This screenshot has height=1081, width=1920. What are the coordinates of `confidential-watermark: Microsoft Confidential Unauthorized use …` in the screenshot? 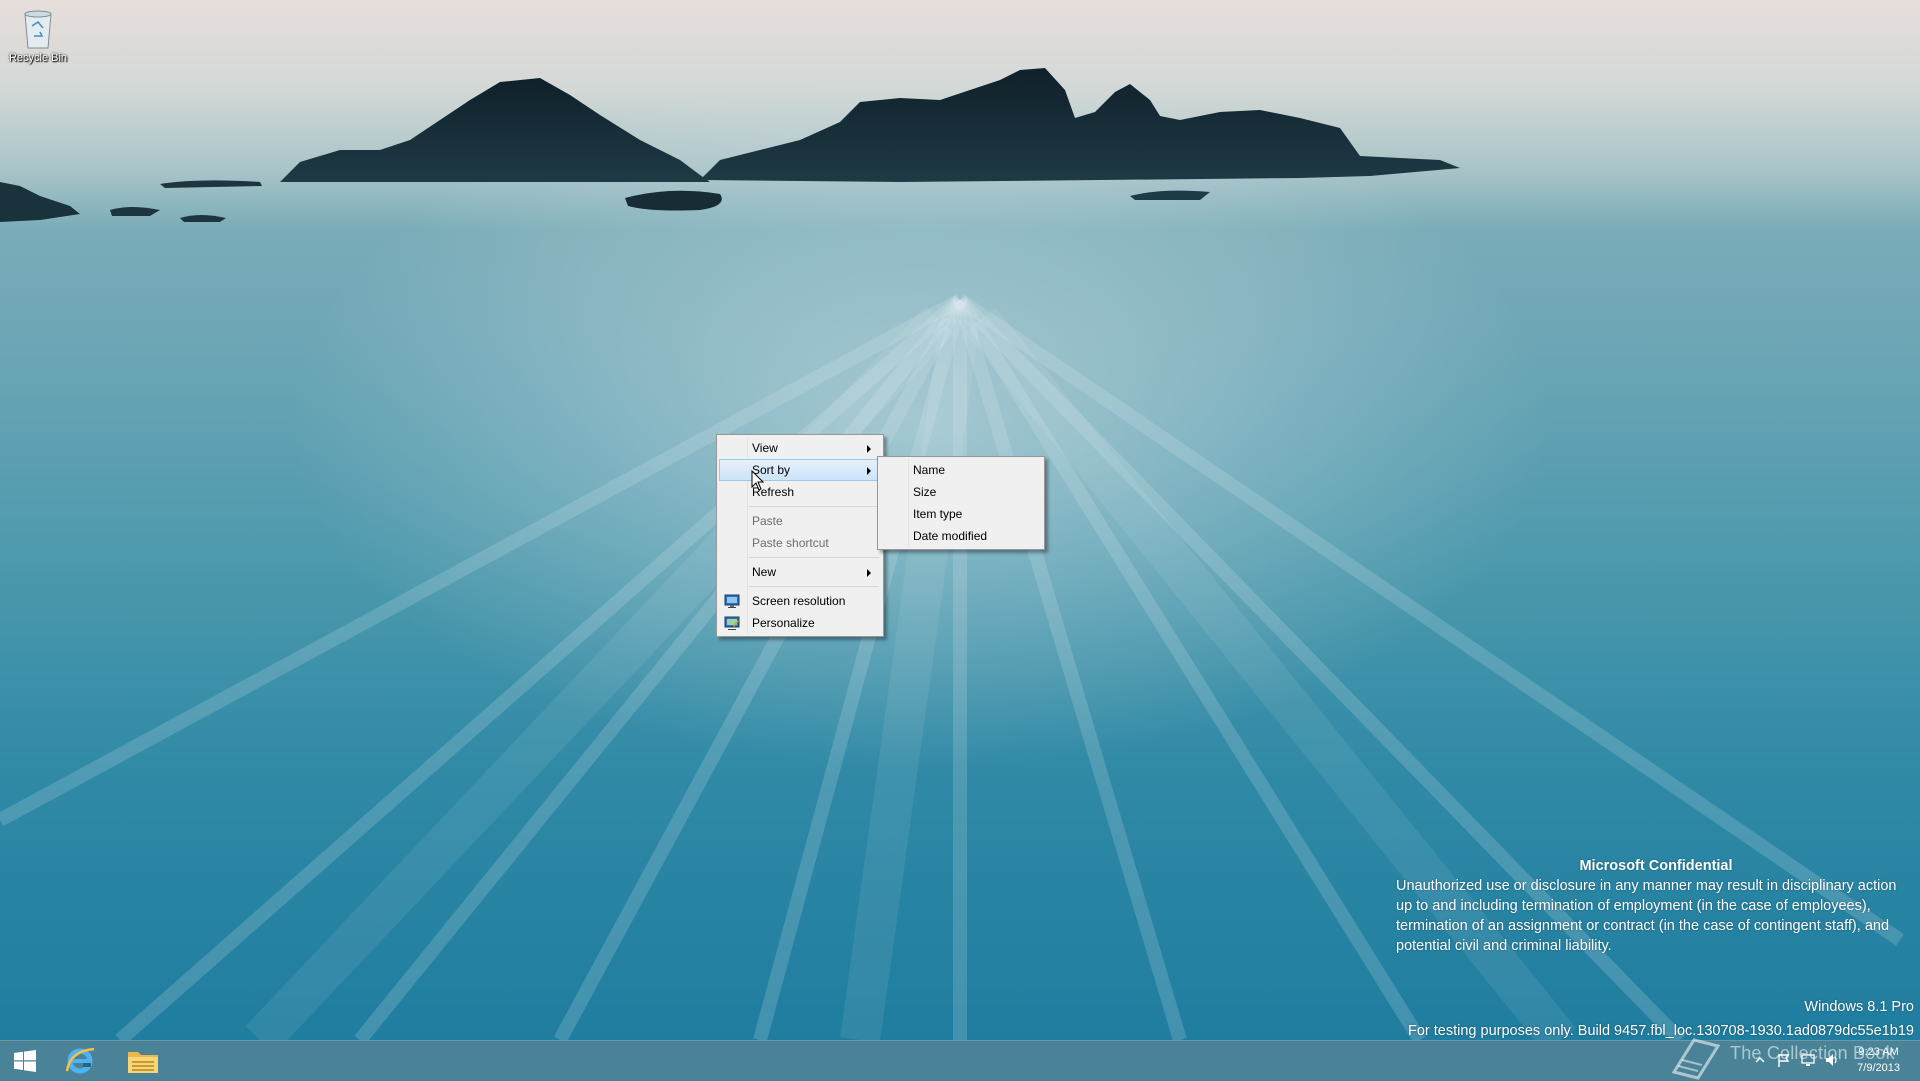 It's located at (1656, 906).